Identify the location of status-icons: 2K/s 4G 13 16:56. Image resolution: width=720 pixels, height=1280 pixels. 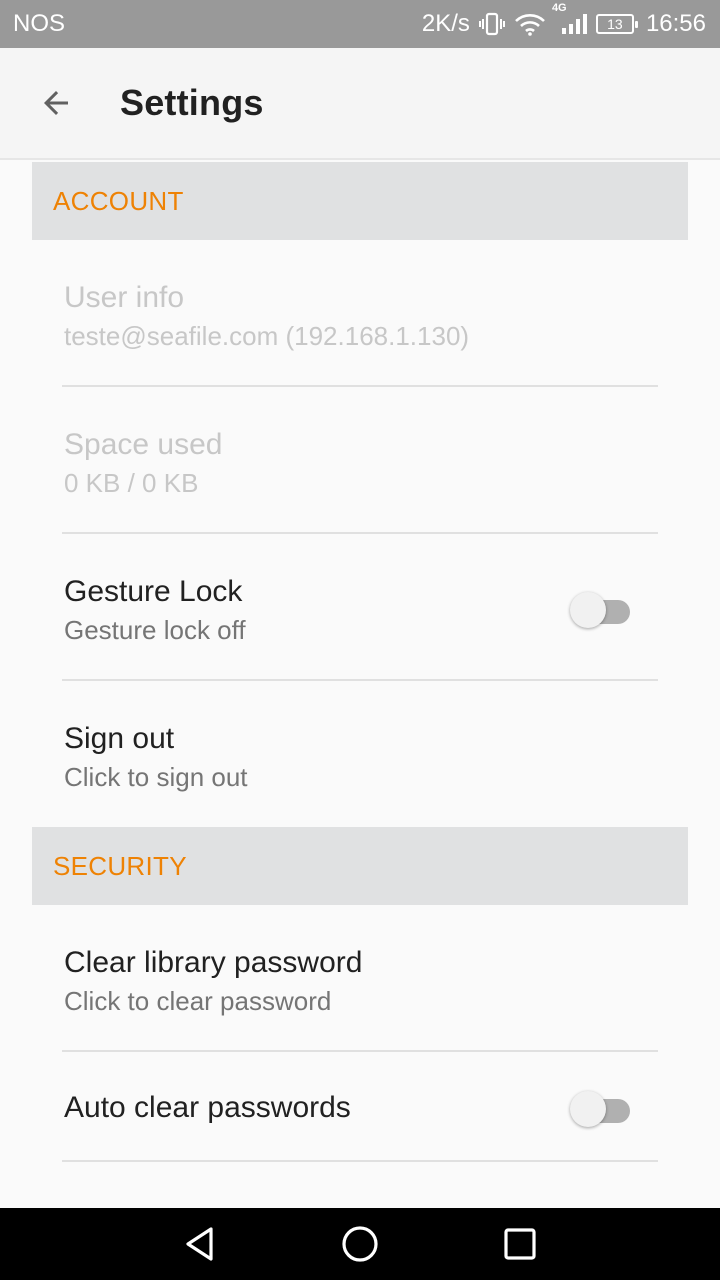
(563, 20).